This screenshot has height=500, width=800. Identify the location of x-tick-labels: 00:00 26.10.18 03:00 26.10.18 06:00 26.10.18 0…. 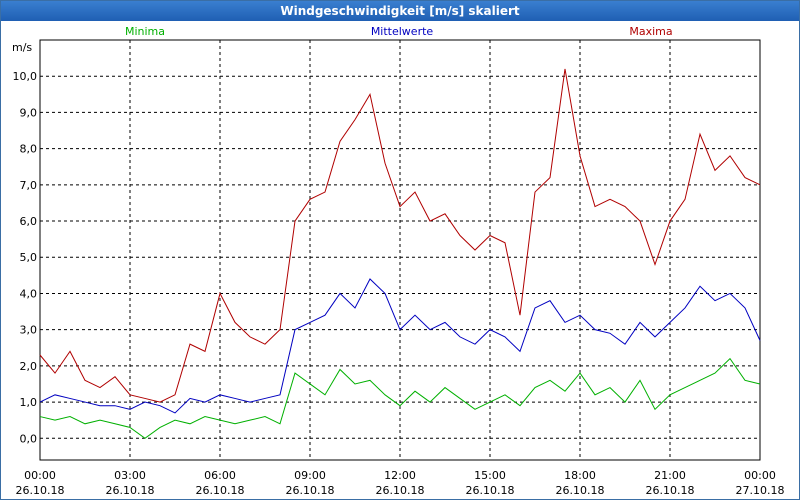
(400, 483).